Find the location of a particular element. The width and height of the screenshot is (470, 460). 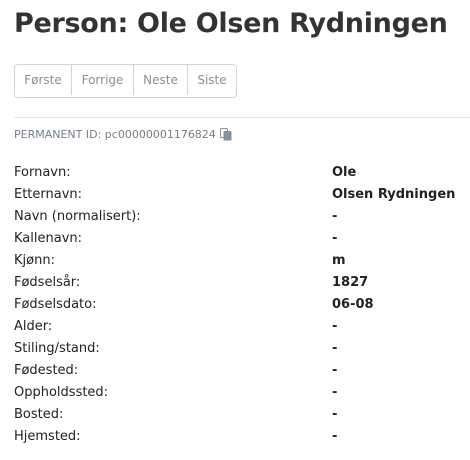

field-label: Etternavn: is located at coordinates (48, 194).